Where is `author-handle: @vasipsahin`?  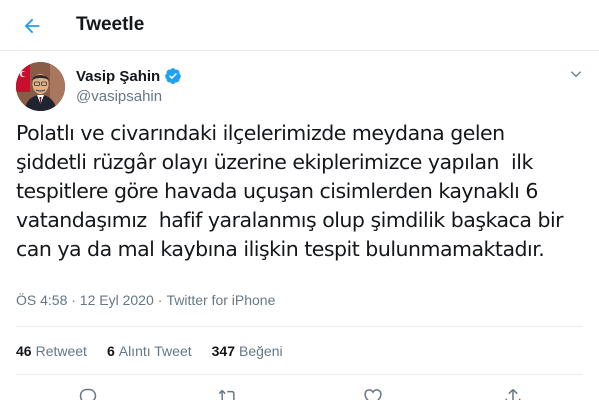 author-handle: @vasipsahin is located at coordinates (129, 97).